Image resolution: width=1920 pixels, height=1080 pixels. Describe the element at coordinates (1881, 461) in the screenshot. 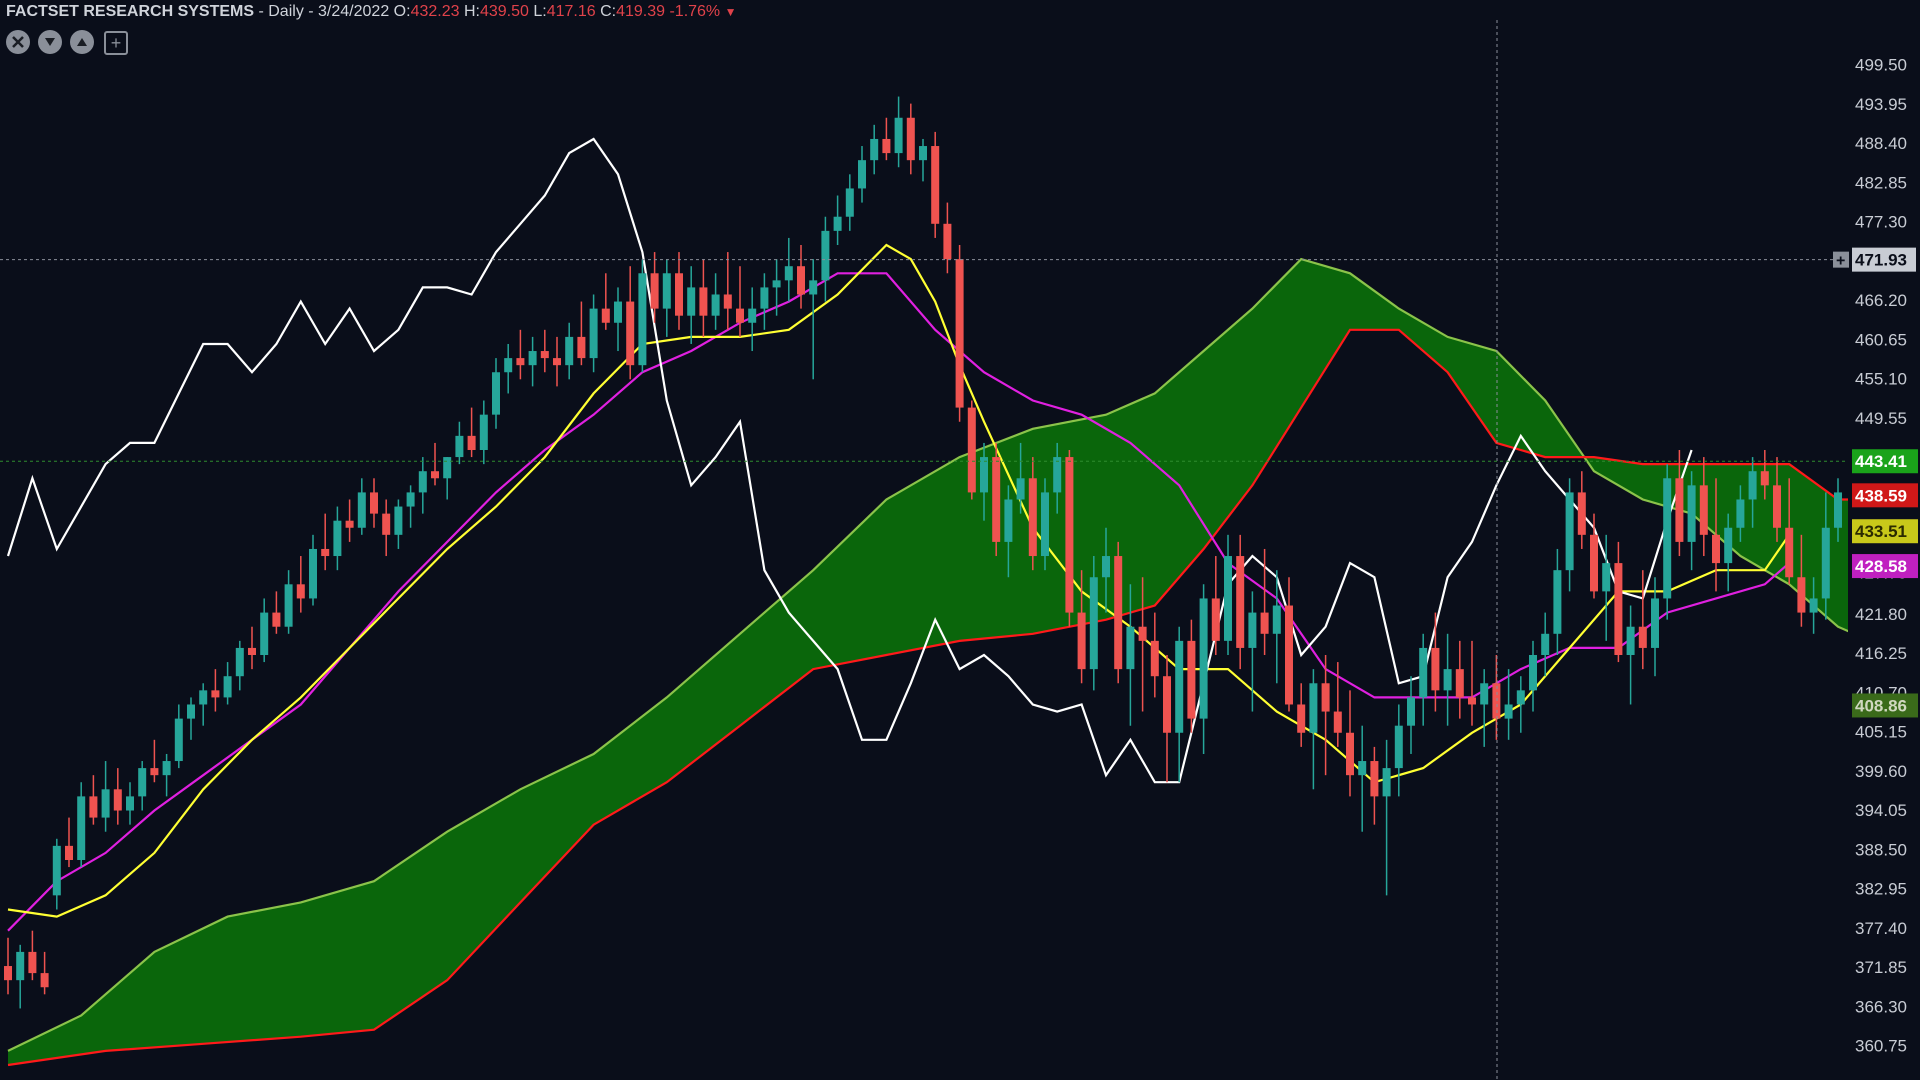

I see `price-badge-label: 443.41` at that location.